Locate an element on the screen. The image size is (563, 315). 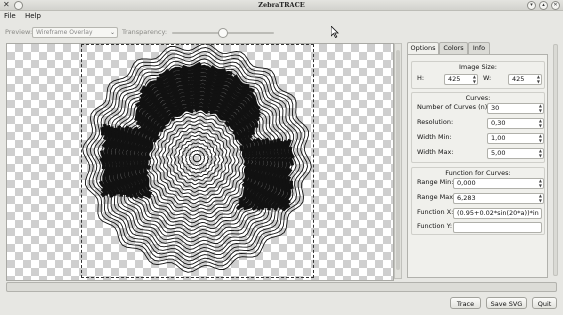
chevron-down-icon: ⌄ is located at coordinates (112, 32).